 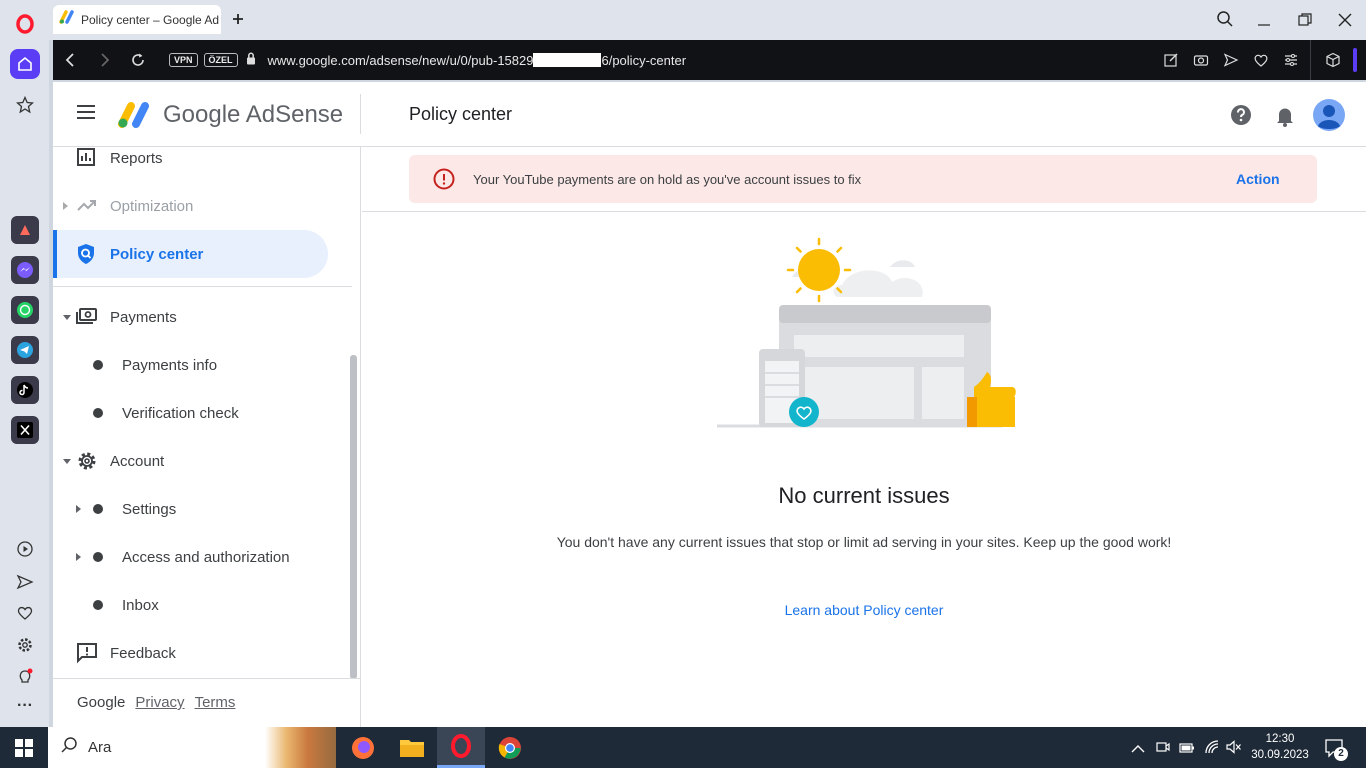 What do you see at coordinates (159, 702) in the screenshot?
I see `footer-privacy-link: Privacy` at bounding box center [159, 702].